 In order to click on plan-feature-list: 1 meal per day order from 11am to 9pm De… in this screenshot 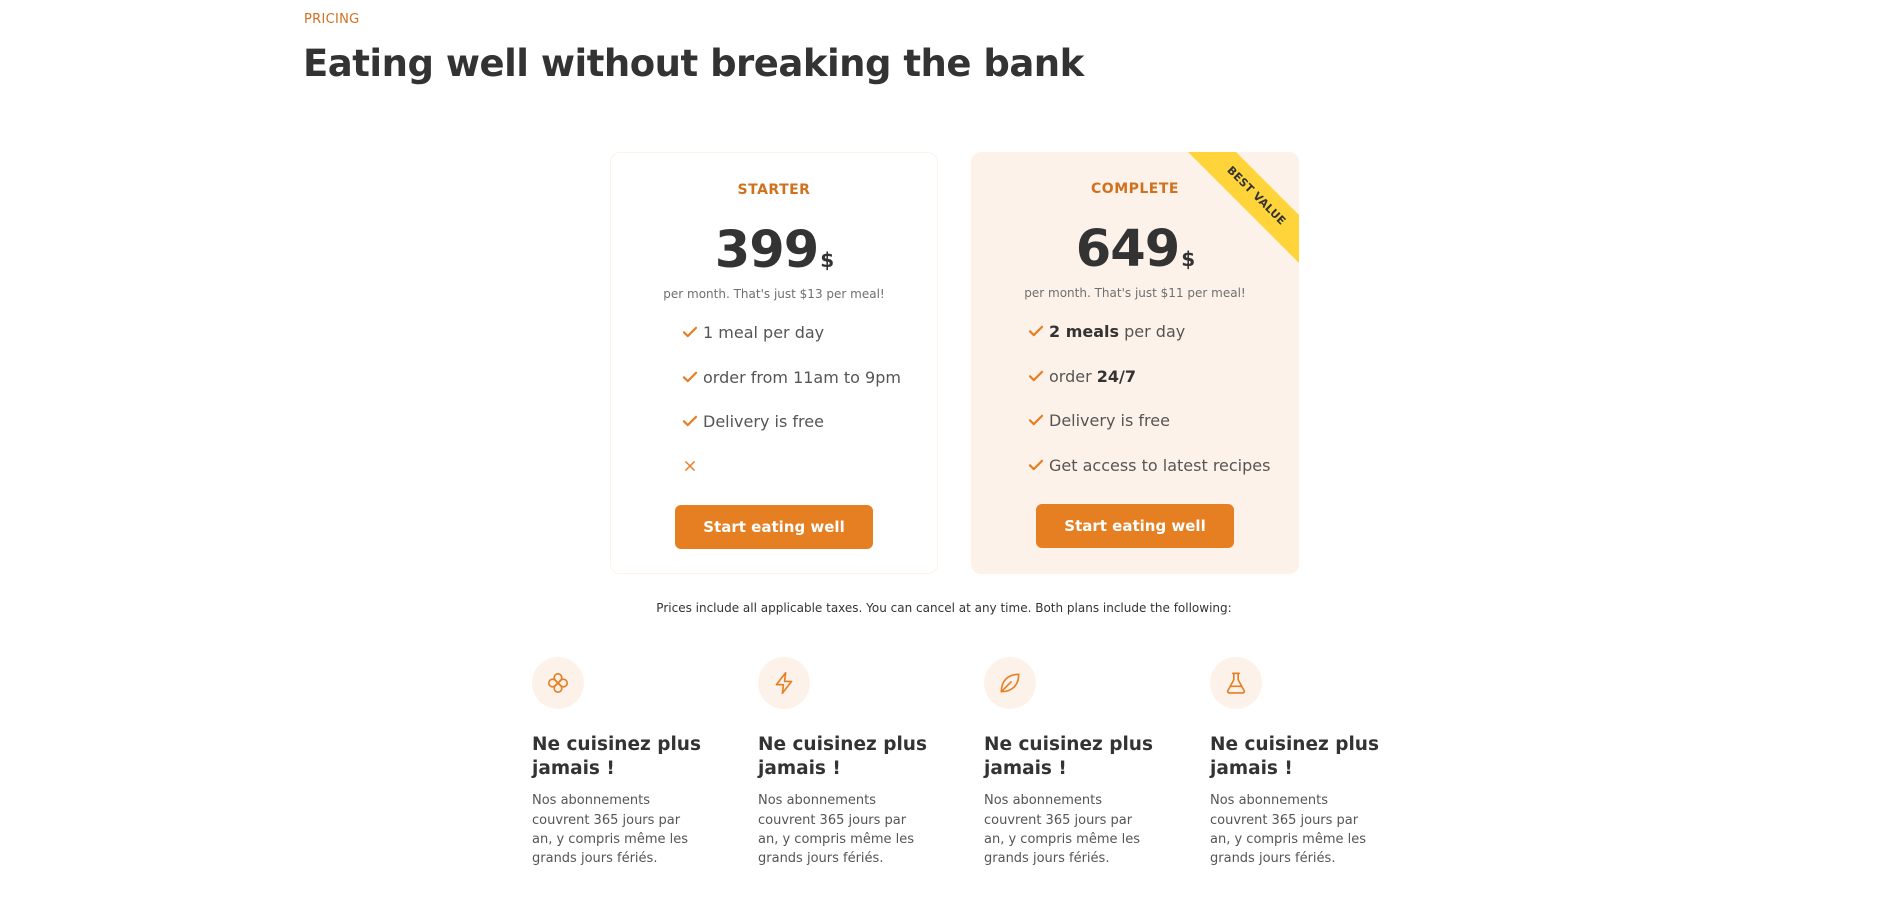, I will do `click(774, 412)`.